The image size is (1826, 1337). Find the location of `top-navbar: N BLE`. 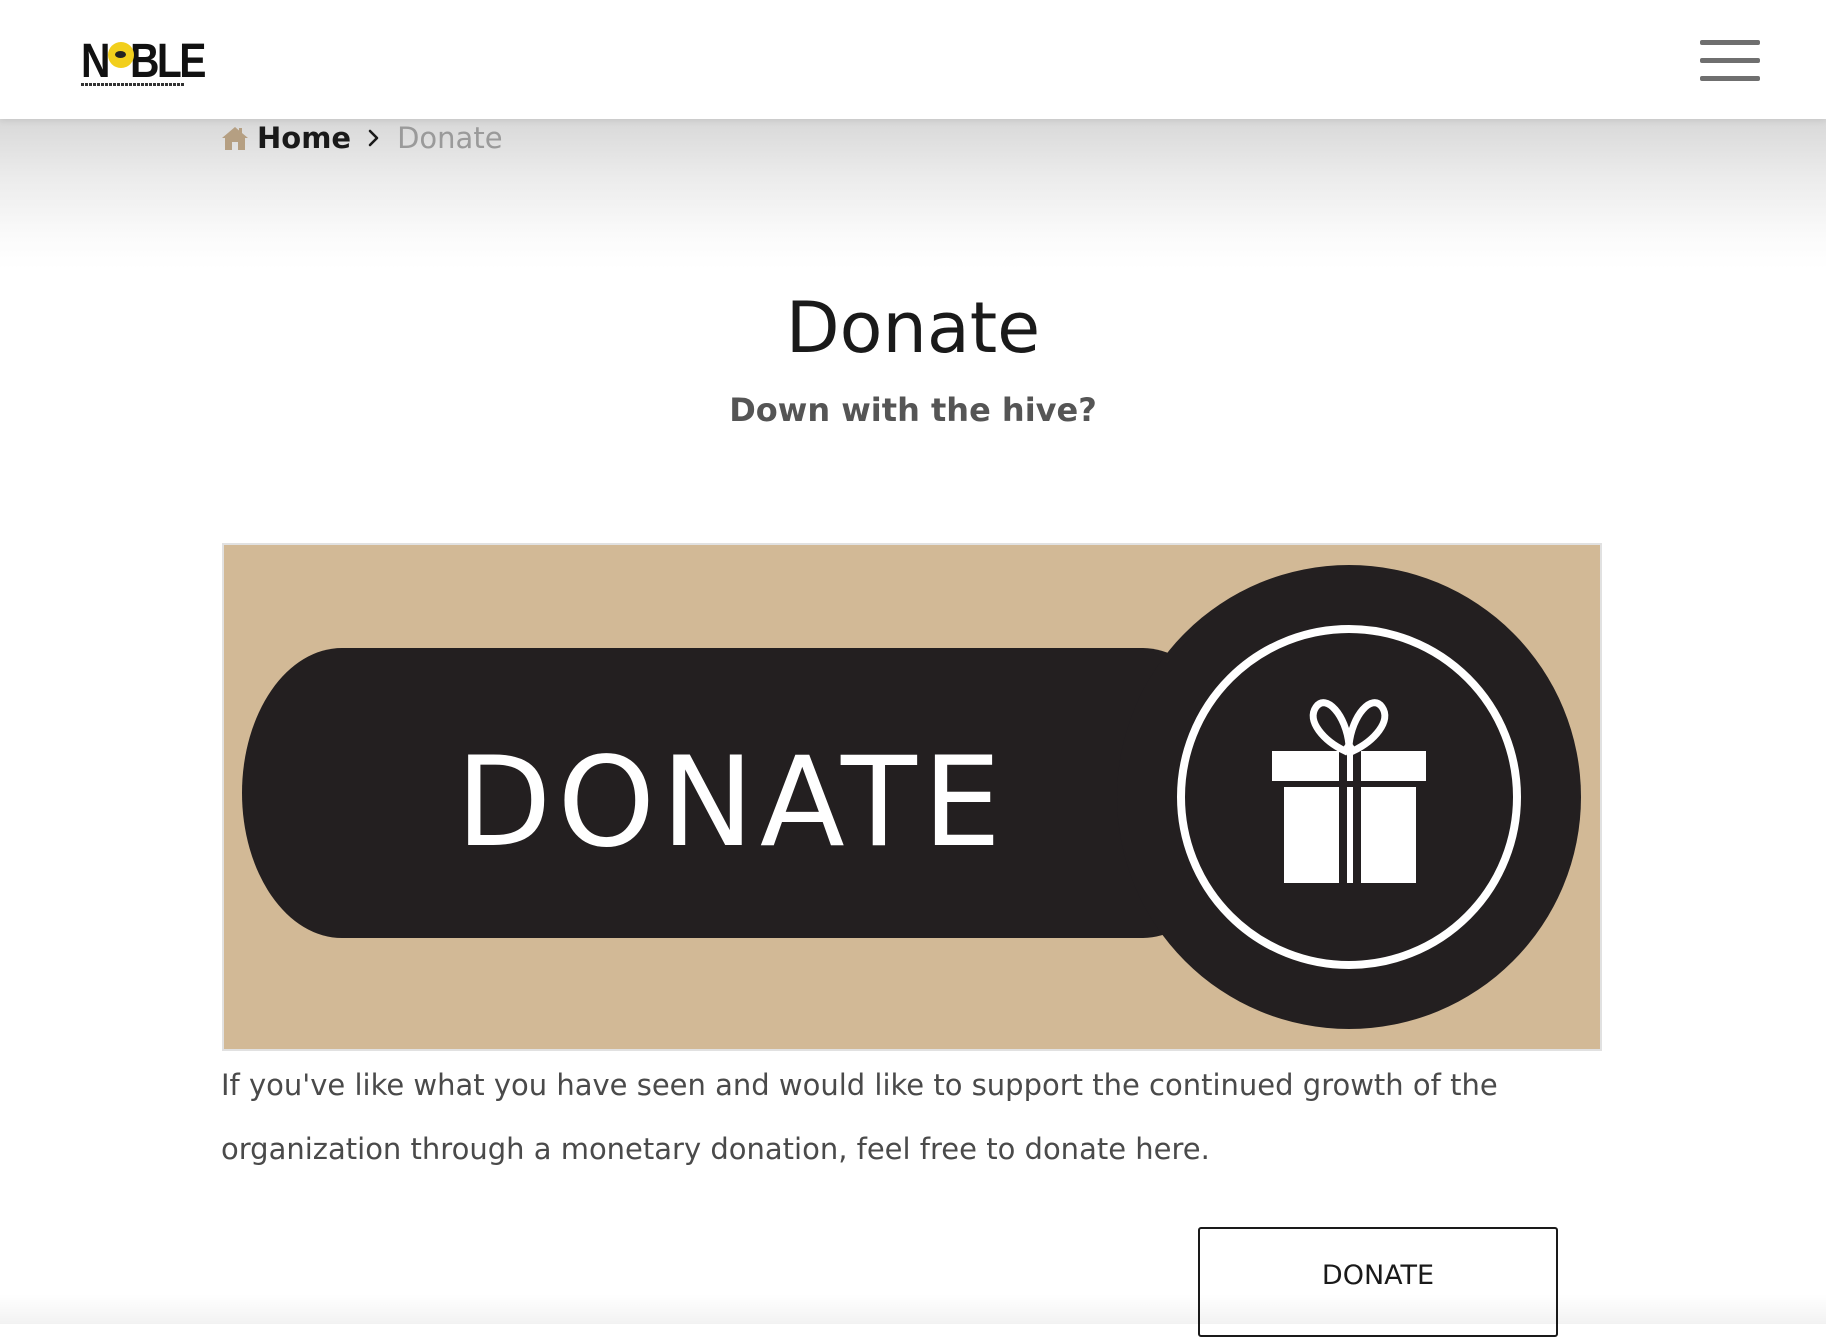

top-navbar: N BLE is located at coordinates (913, 59).